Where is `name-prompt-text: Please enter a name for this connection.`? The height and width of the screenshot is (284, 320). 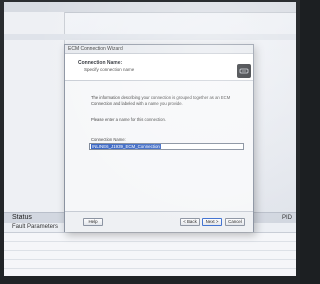
name-prompt-text: Please enter a name for this connection. is located at coordinates (128, 119).